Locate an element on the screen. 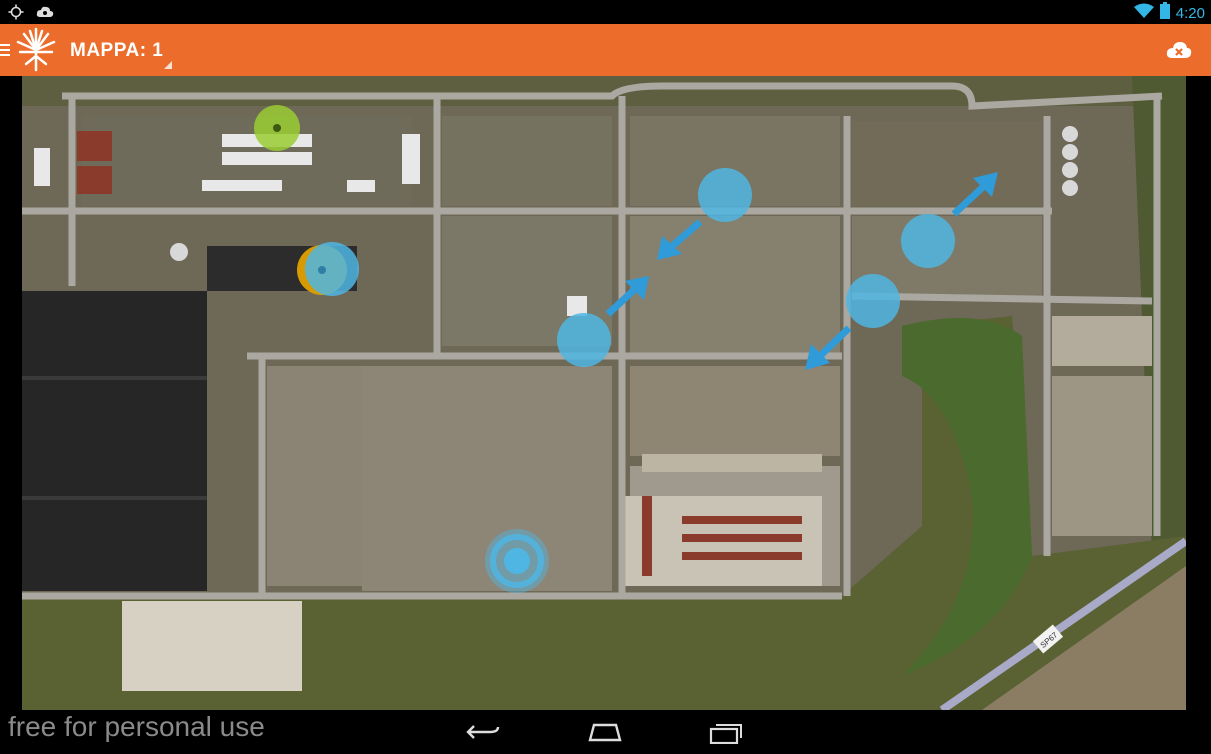 The image size is (1211, 754). home-icon is located at coordinates (605, 734).